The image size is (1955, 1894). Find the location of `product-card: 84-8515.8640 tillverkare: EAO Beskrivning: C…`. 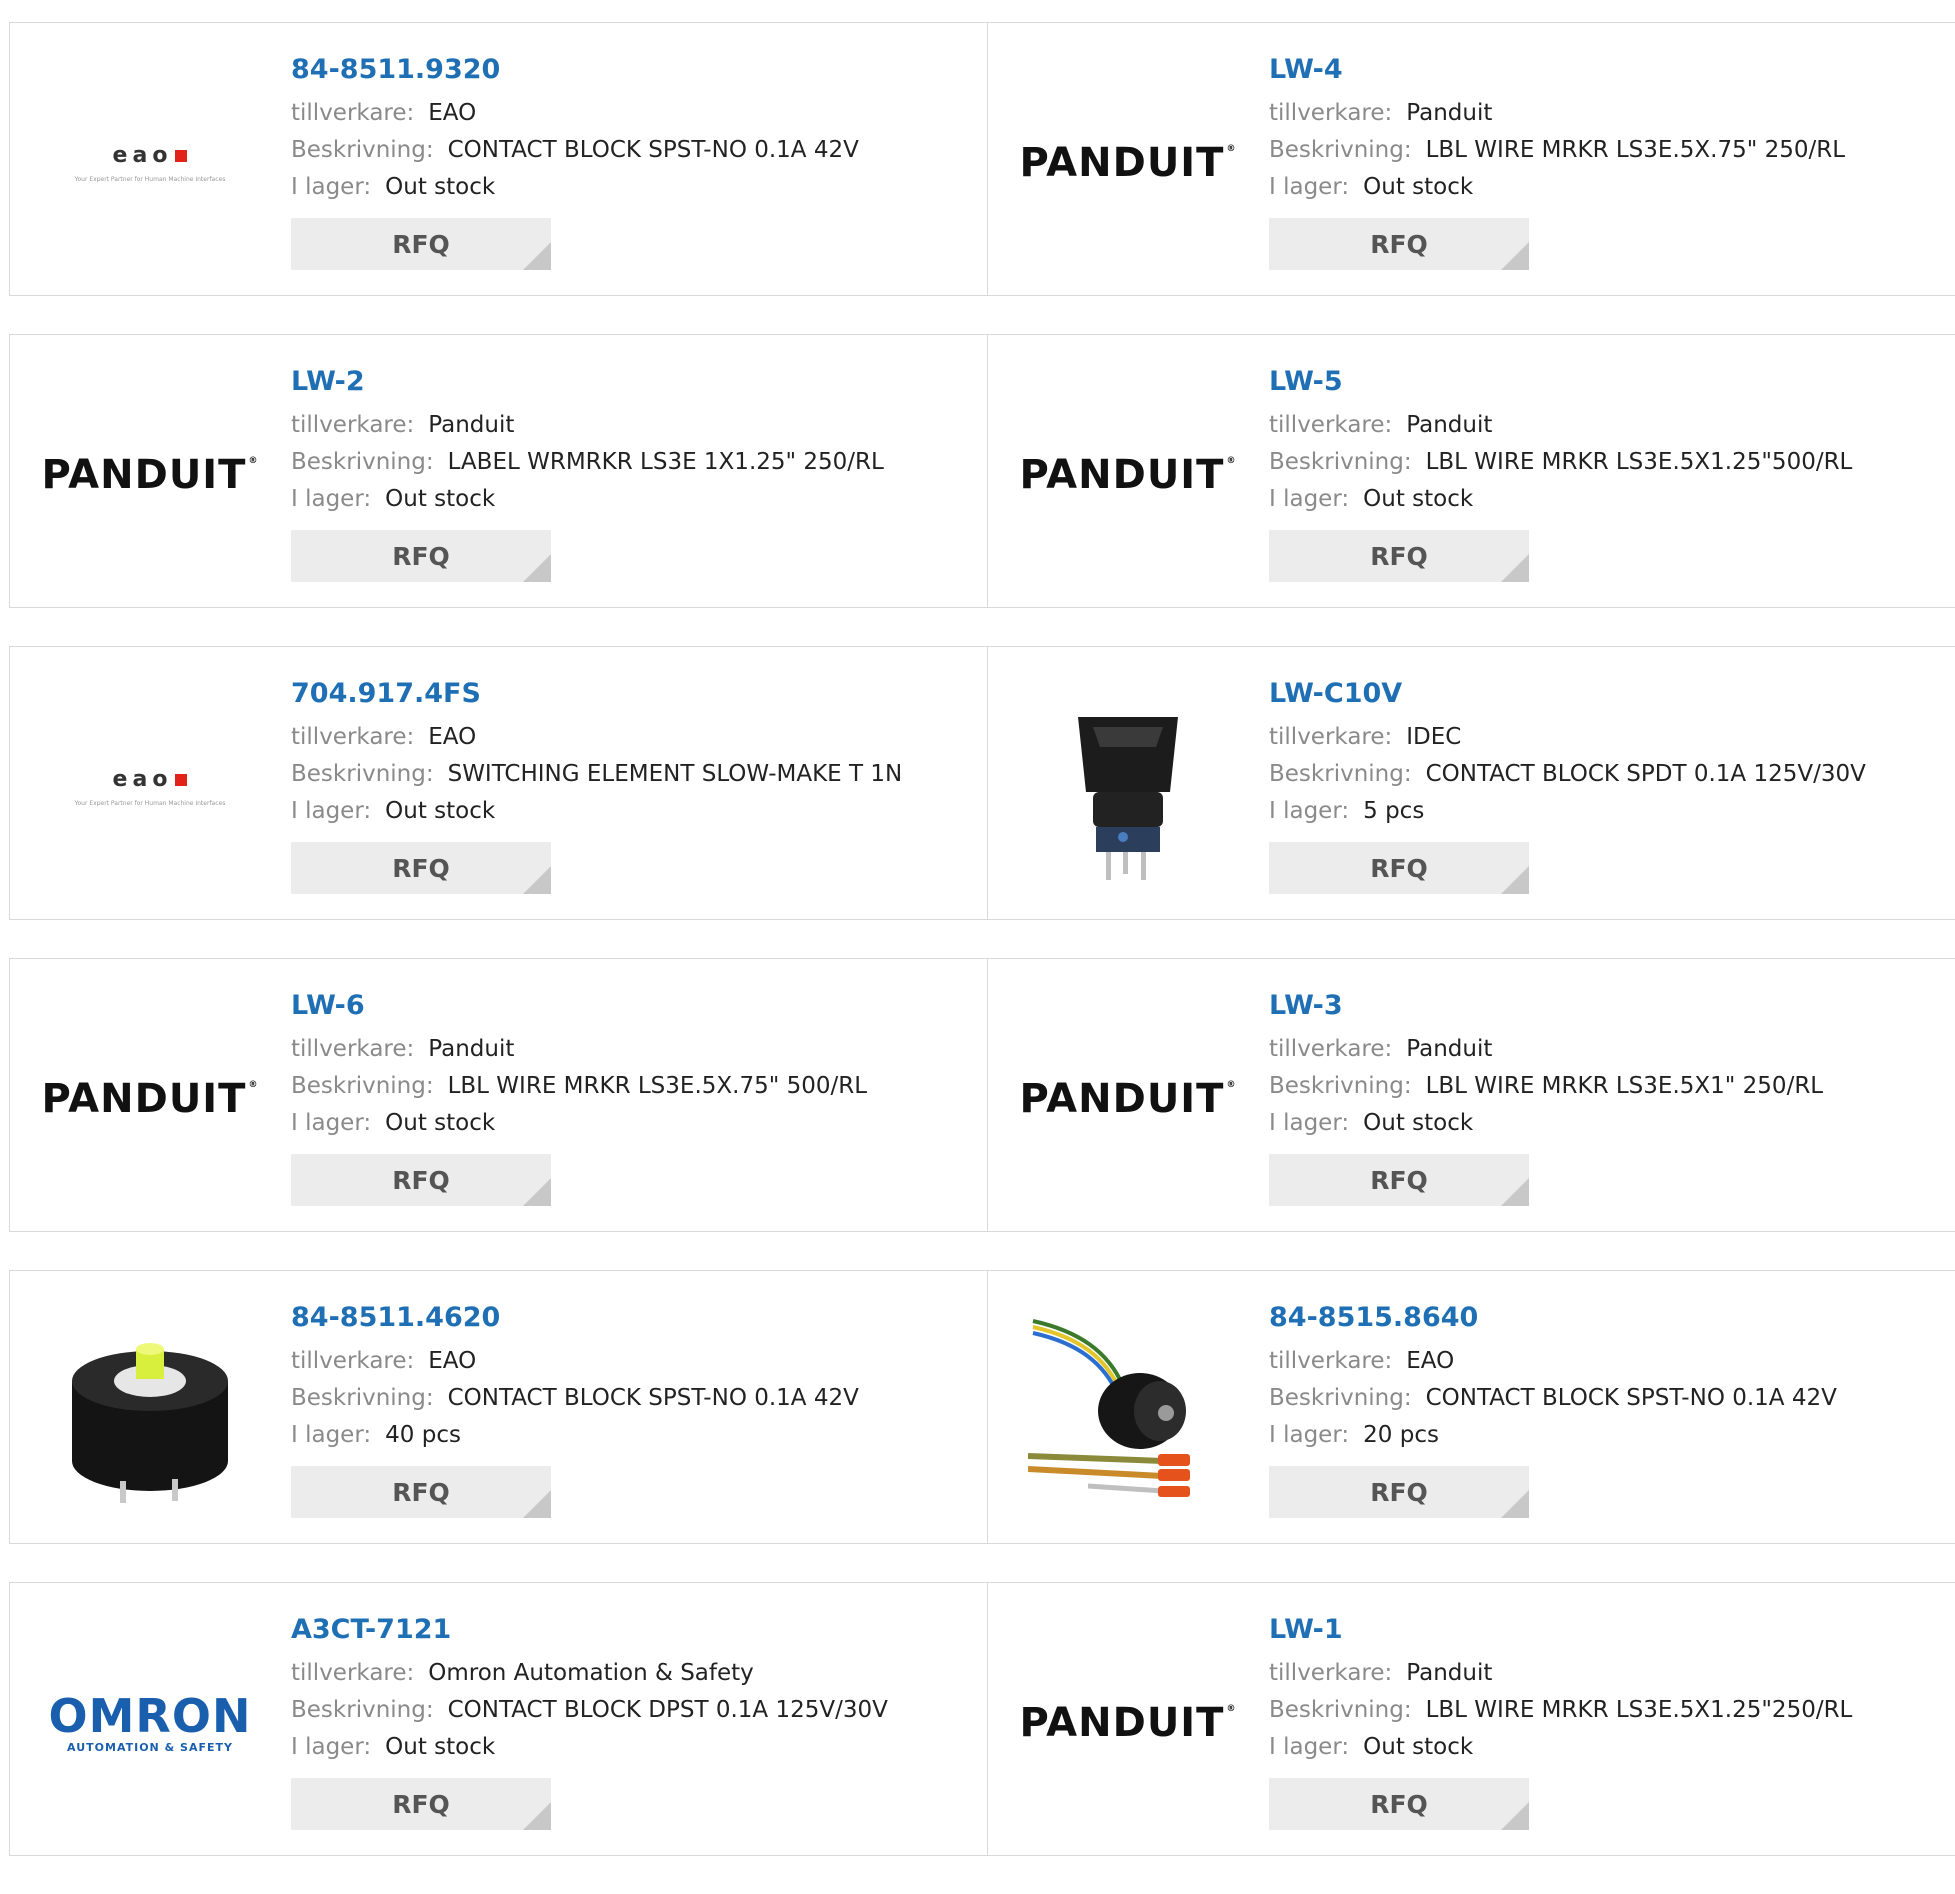

product-card: 84-8515.8640 tillverkare: EAO Beskrivning: C… is located at coordinates (1471, 1407).